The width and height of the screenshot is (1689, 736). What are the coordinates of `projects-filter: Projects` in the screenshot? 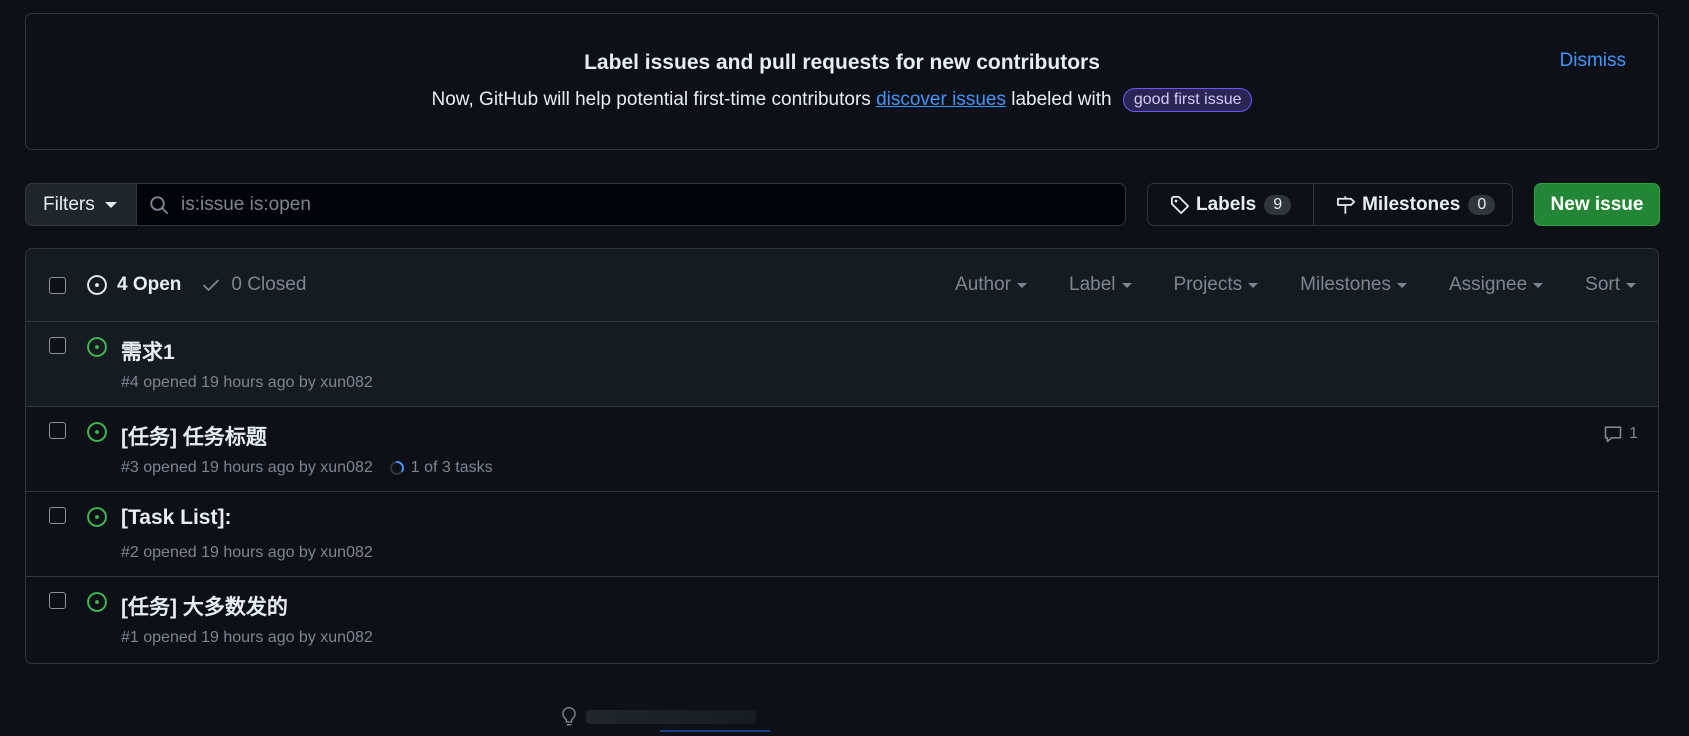 It's located at (1216, 285).